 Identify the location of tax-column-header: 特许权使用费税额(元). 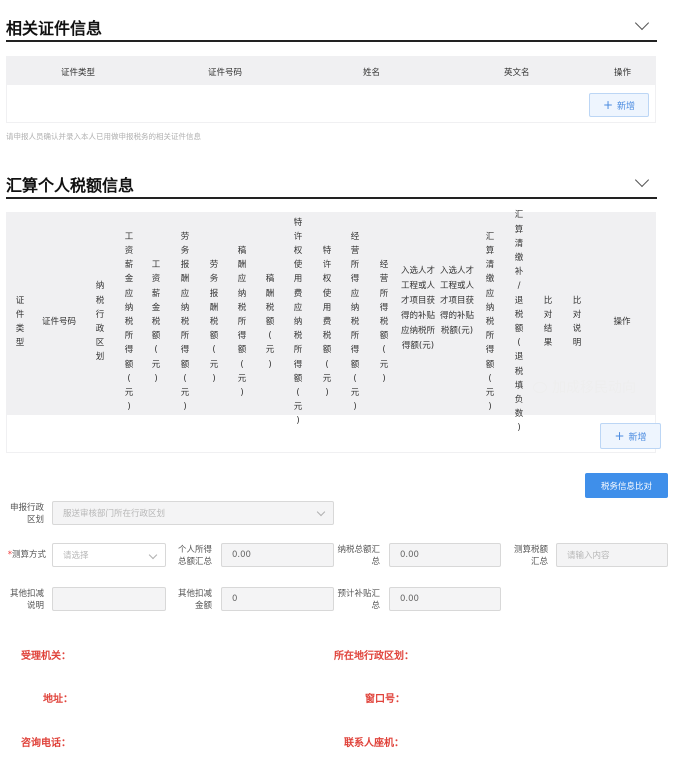
(327, 321).